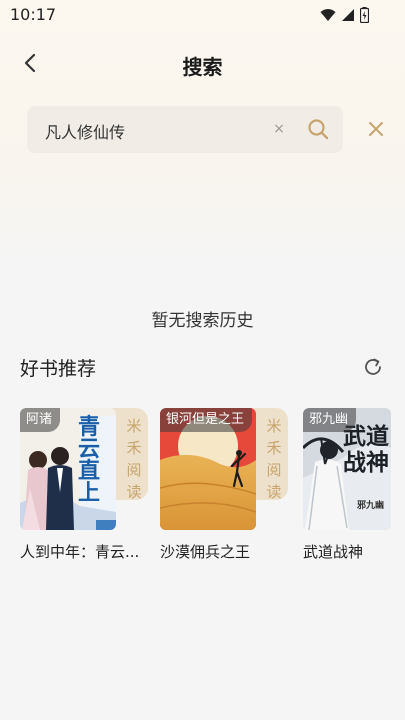 Image resolution: width=405 pixels, height=720 pixels. Describe the element at coordinates (279, 129) in the screenshot. I see `clear-search-button: ×` at that location.